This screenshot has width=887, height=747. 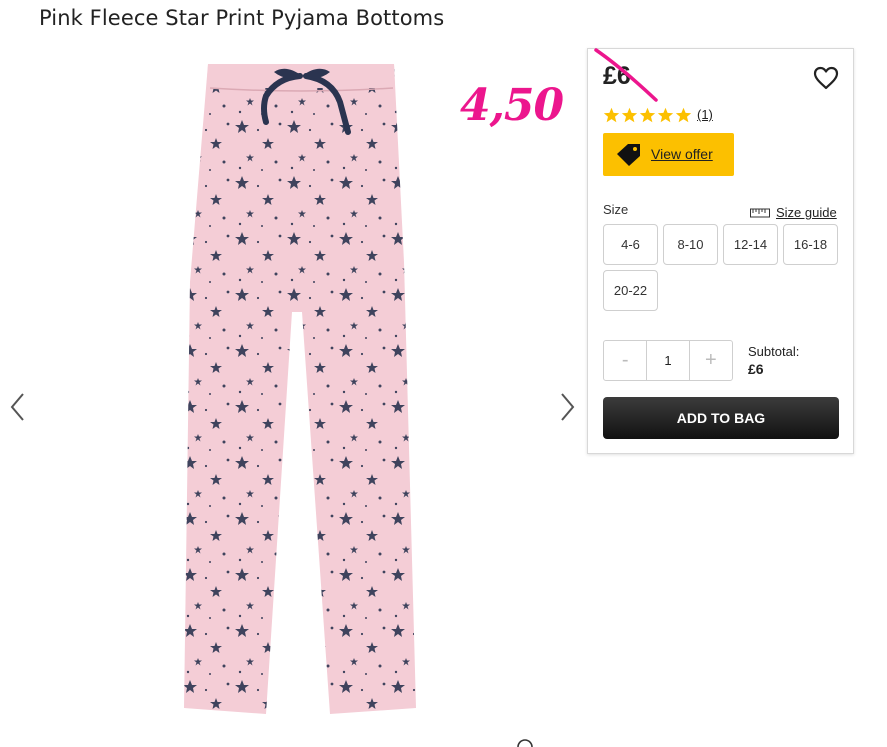 What do you see at coordinates (567, 407) in the screenshot?
I see `chevron-right-icon` at bounding box center [567, 407].